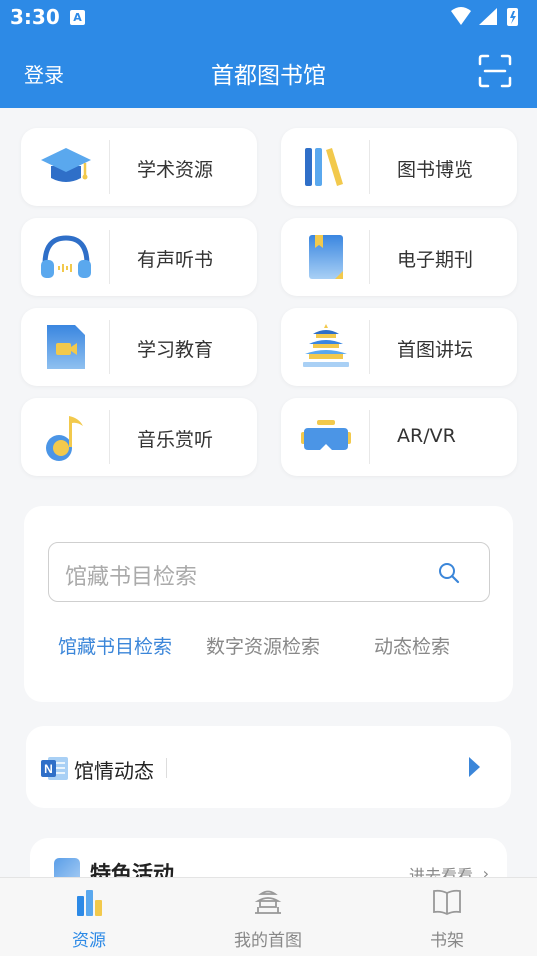  I want to click on category-tile-music: 音乐赏听, so click(139, 437).